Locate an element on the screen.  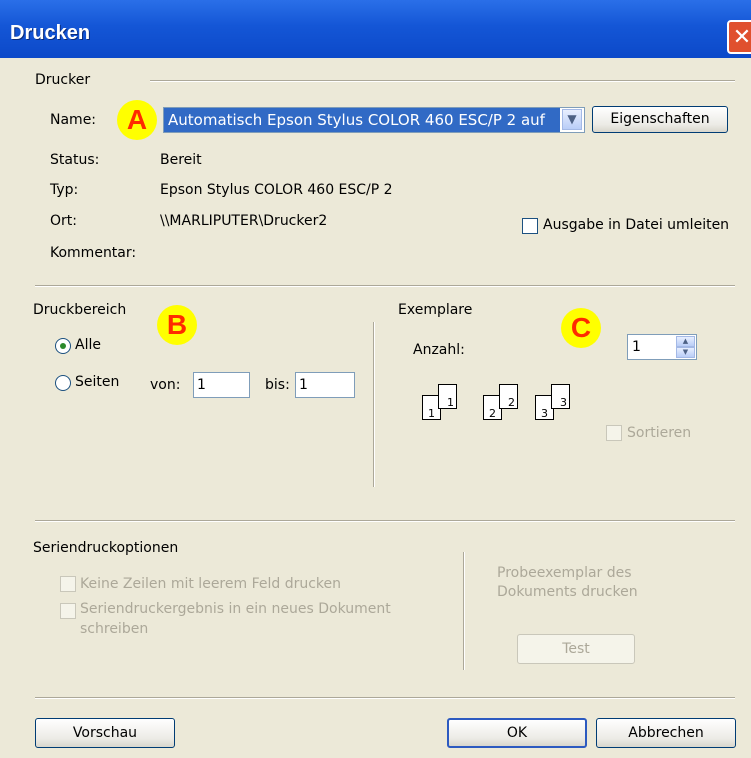
printer-section-divider is located at coordinates (442, 81).